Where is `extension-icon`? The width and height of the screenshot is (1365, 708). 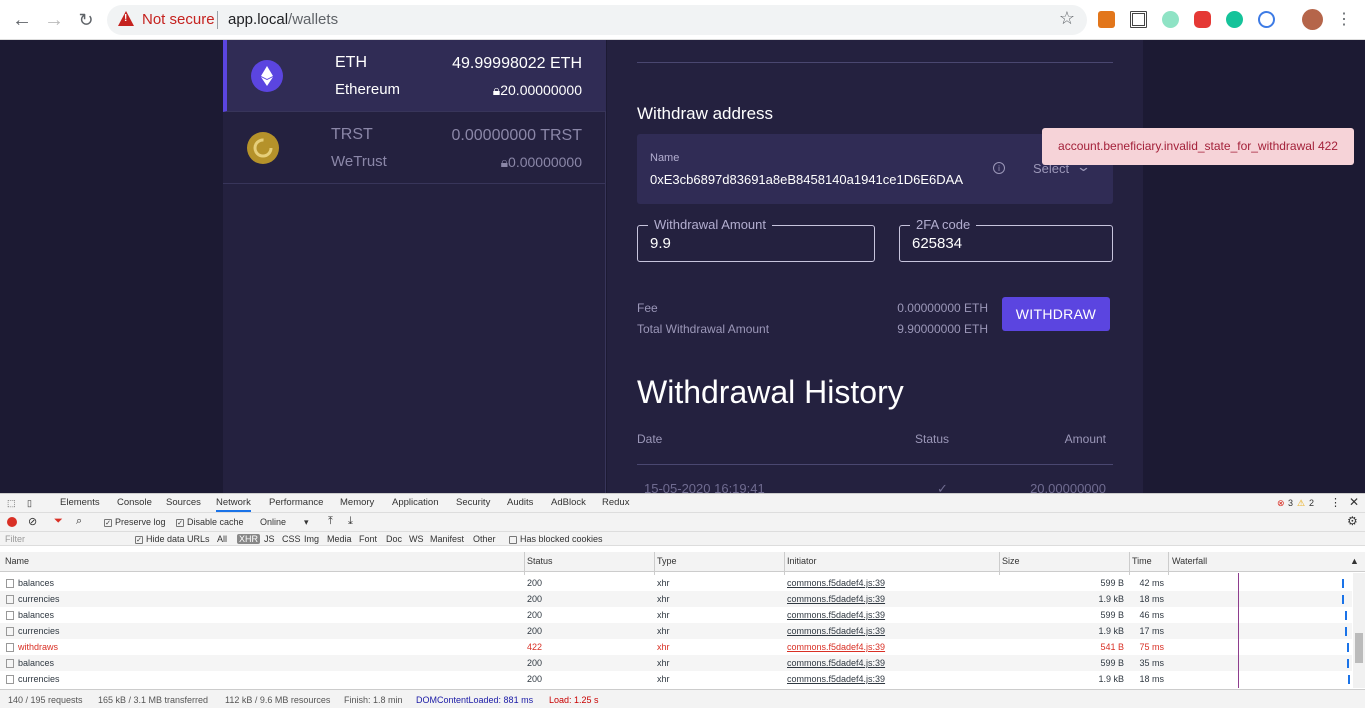 extension-icon is located at coordinates (1170, 19).